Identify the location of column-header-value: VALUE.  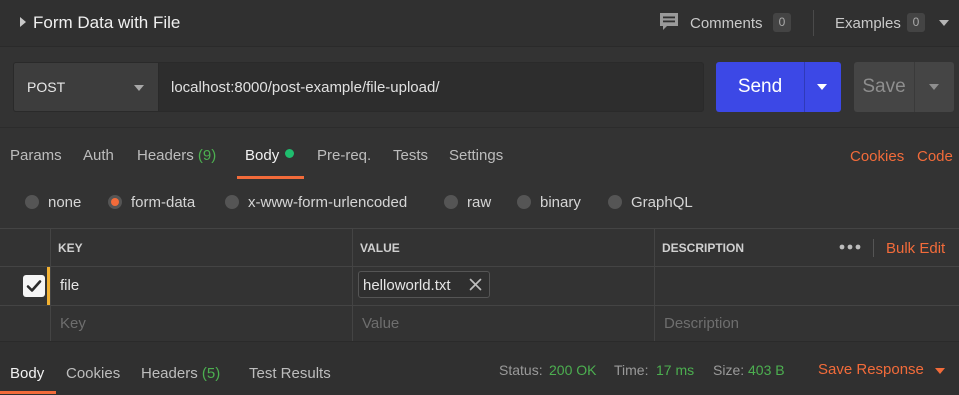
(380, 248).